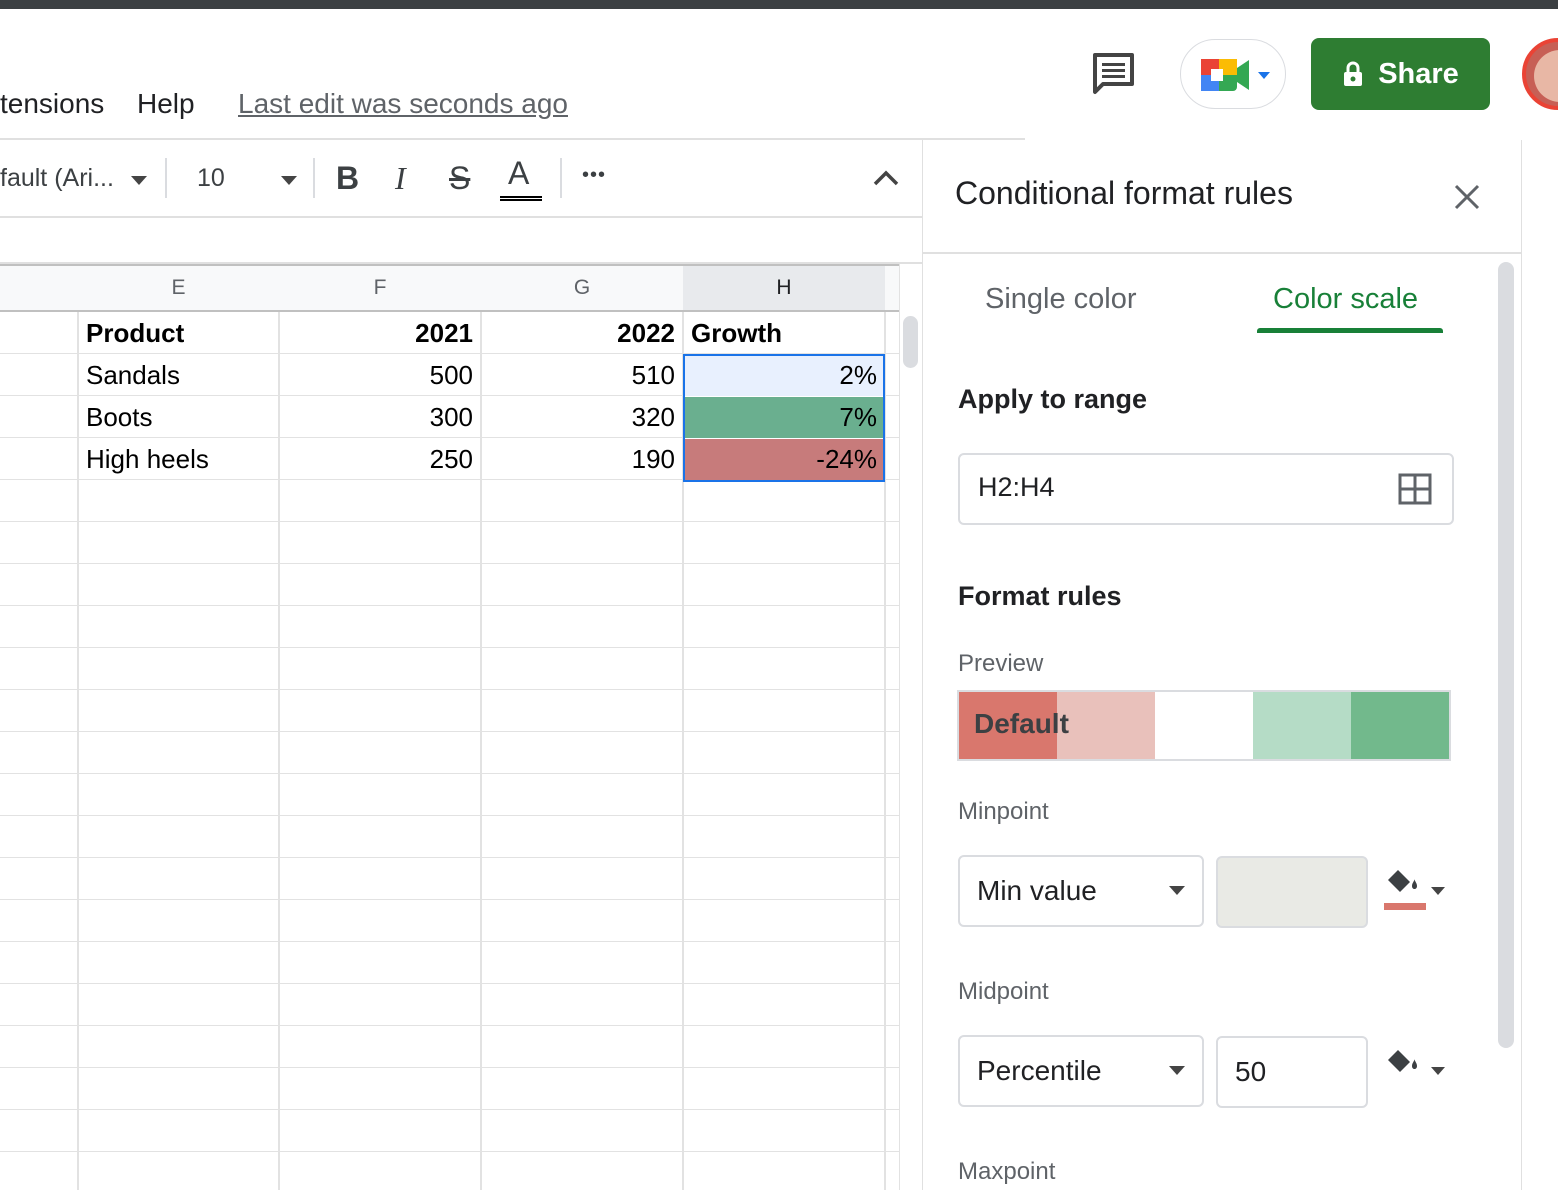  What do you see at coordinates (139, 180) in the screenshot?
I see `font-dropdown-icon` at bounding box center [139, 180].